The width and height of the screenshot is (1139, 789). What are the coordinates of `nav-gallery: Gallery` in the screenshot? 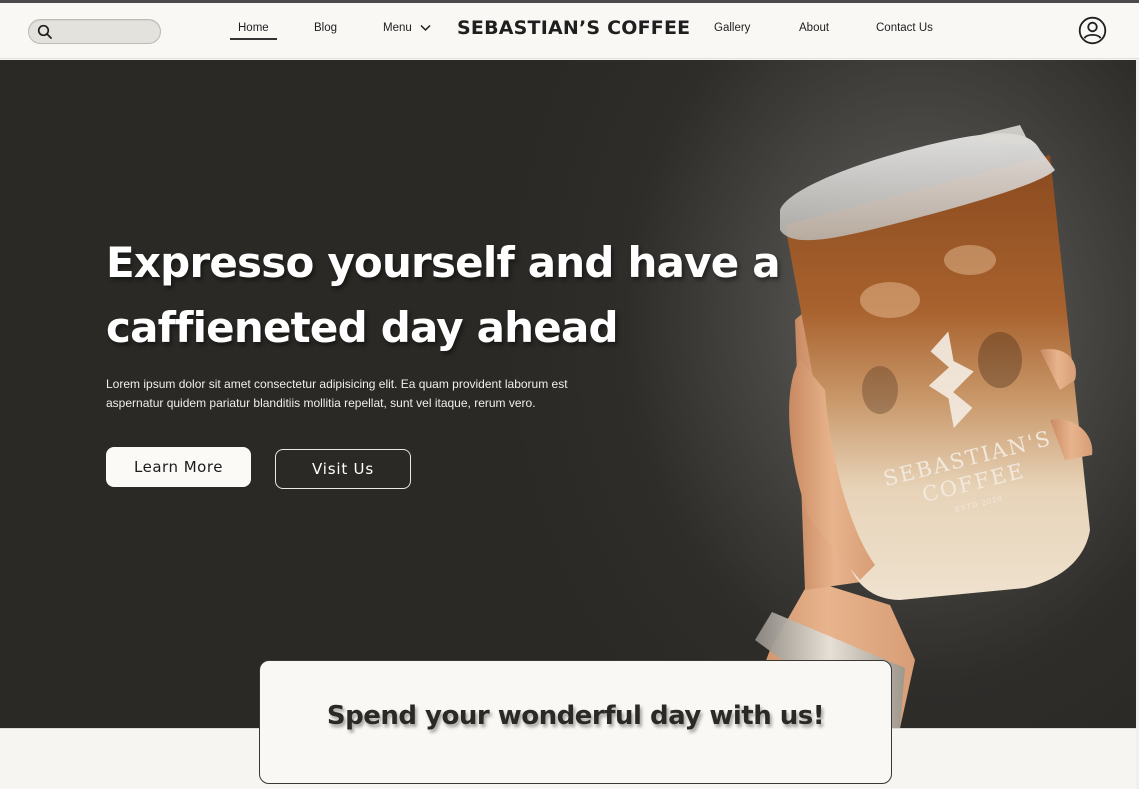 It's located at (732, 28).